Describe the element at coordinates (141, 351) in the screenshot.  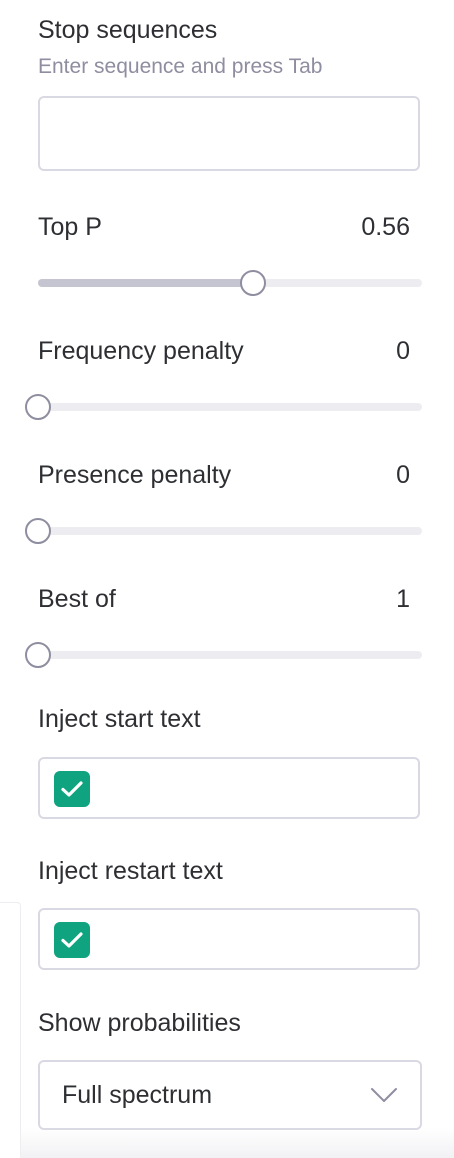
I see `frequency-penalty-label: Frequency penalty` at that location.